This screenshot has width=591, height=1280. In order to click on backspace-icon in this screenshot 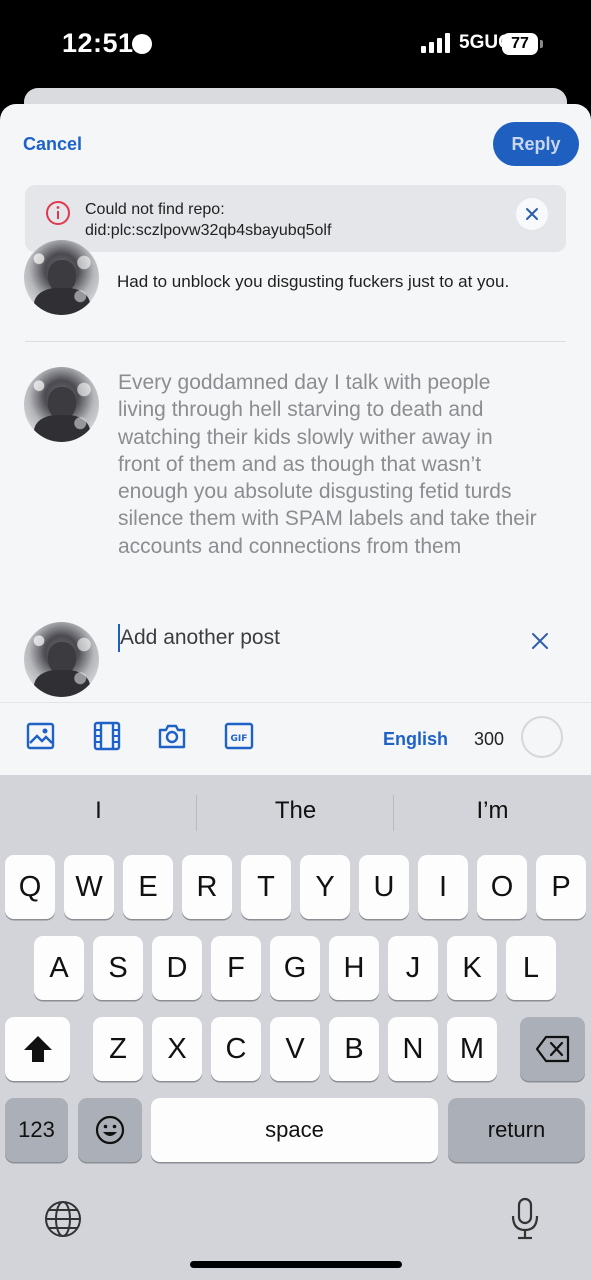, I will do `click(552, 1049)`.